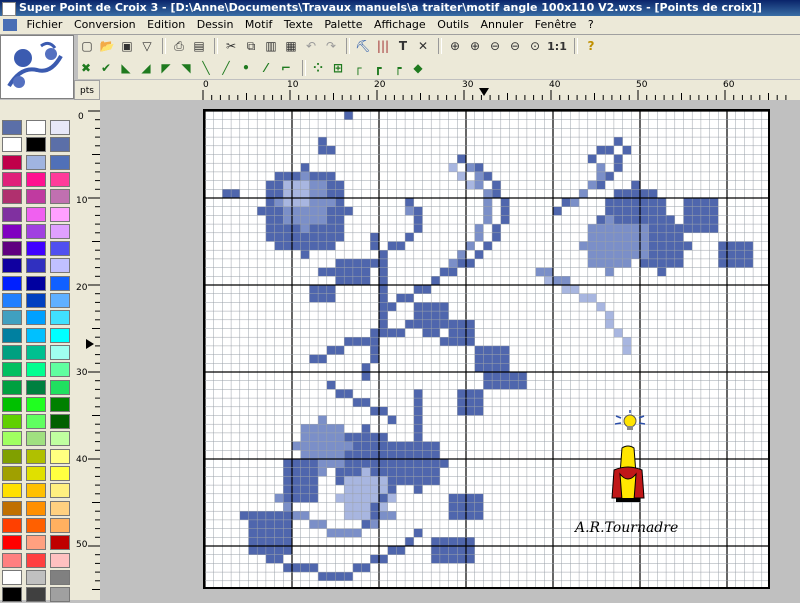  What do you see at coordinates (455, 46) in the screenshot?
I see `zoom-in-icon: ⊕` at bounding box center [455, 46].